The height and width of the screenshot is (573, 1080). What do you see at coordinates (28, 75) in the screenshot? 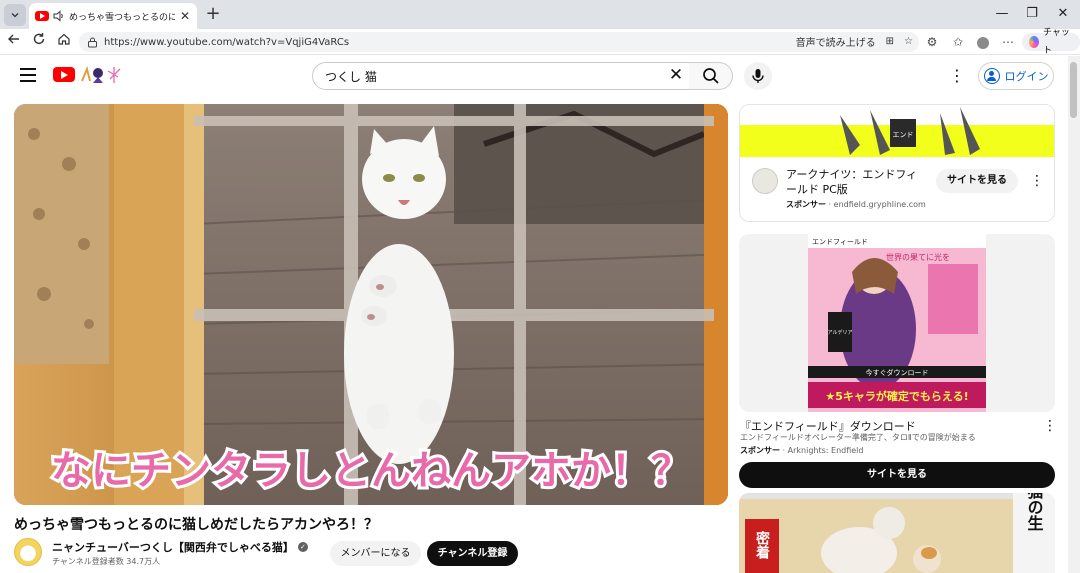
I see `menu-icon` at bounding box center [28, 75].